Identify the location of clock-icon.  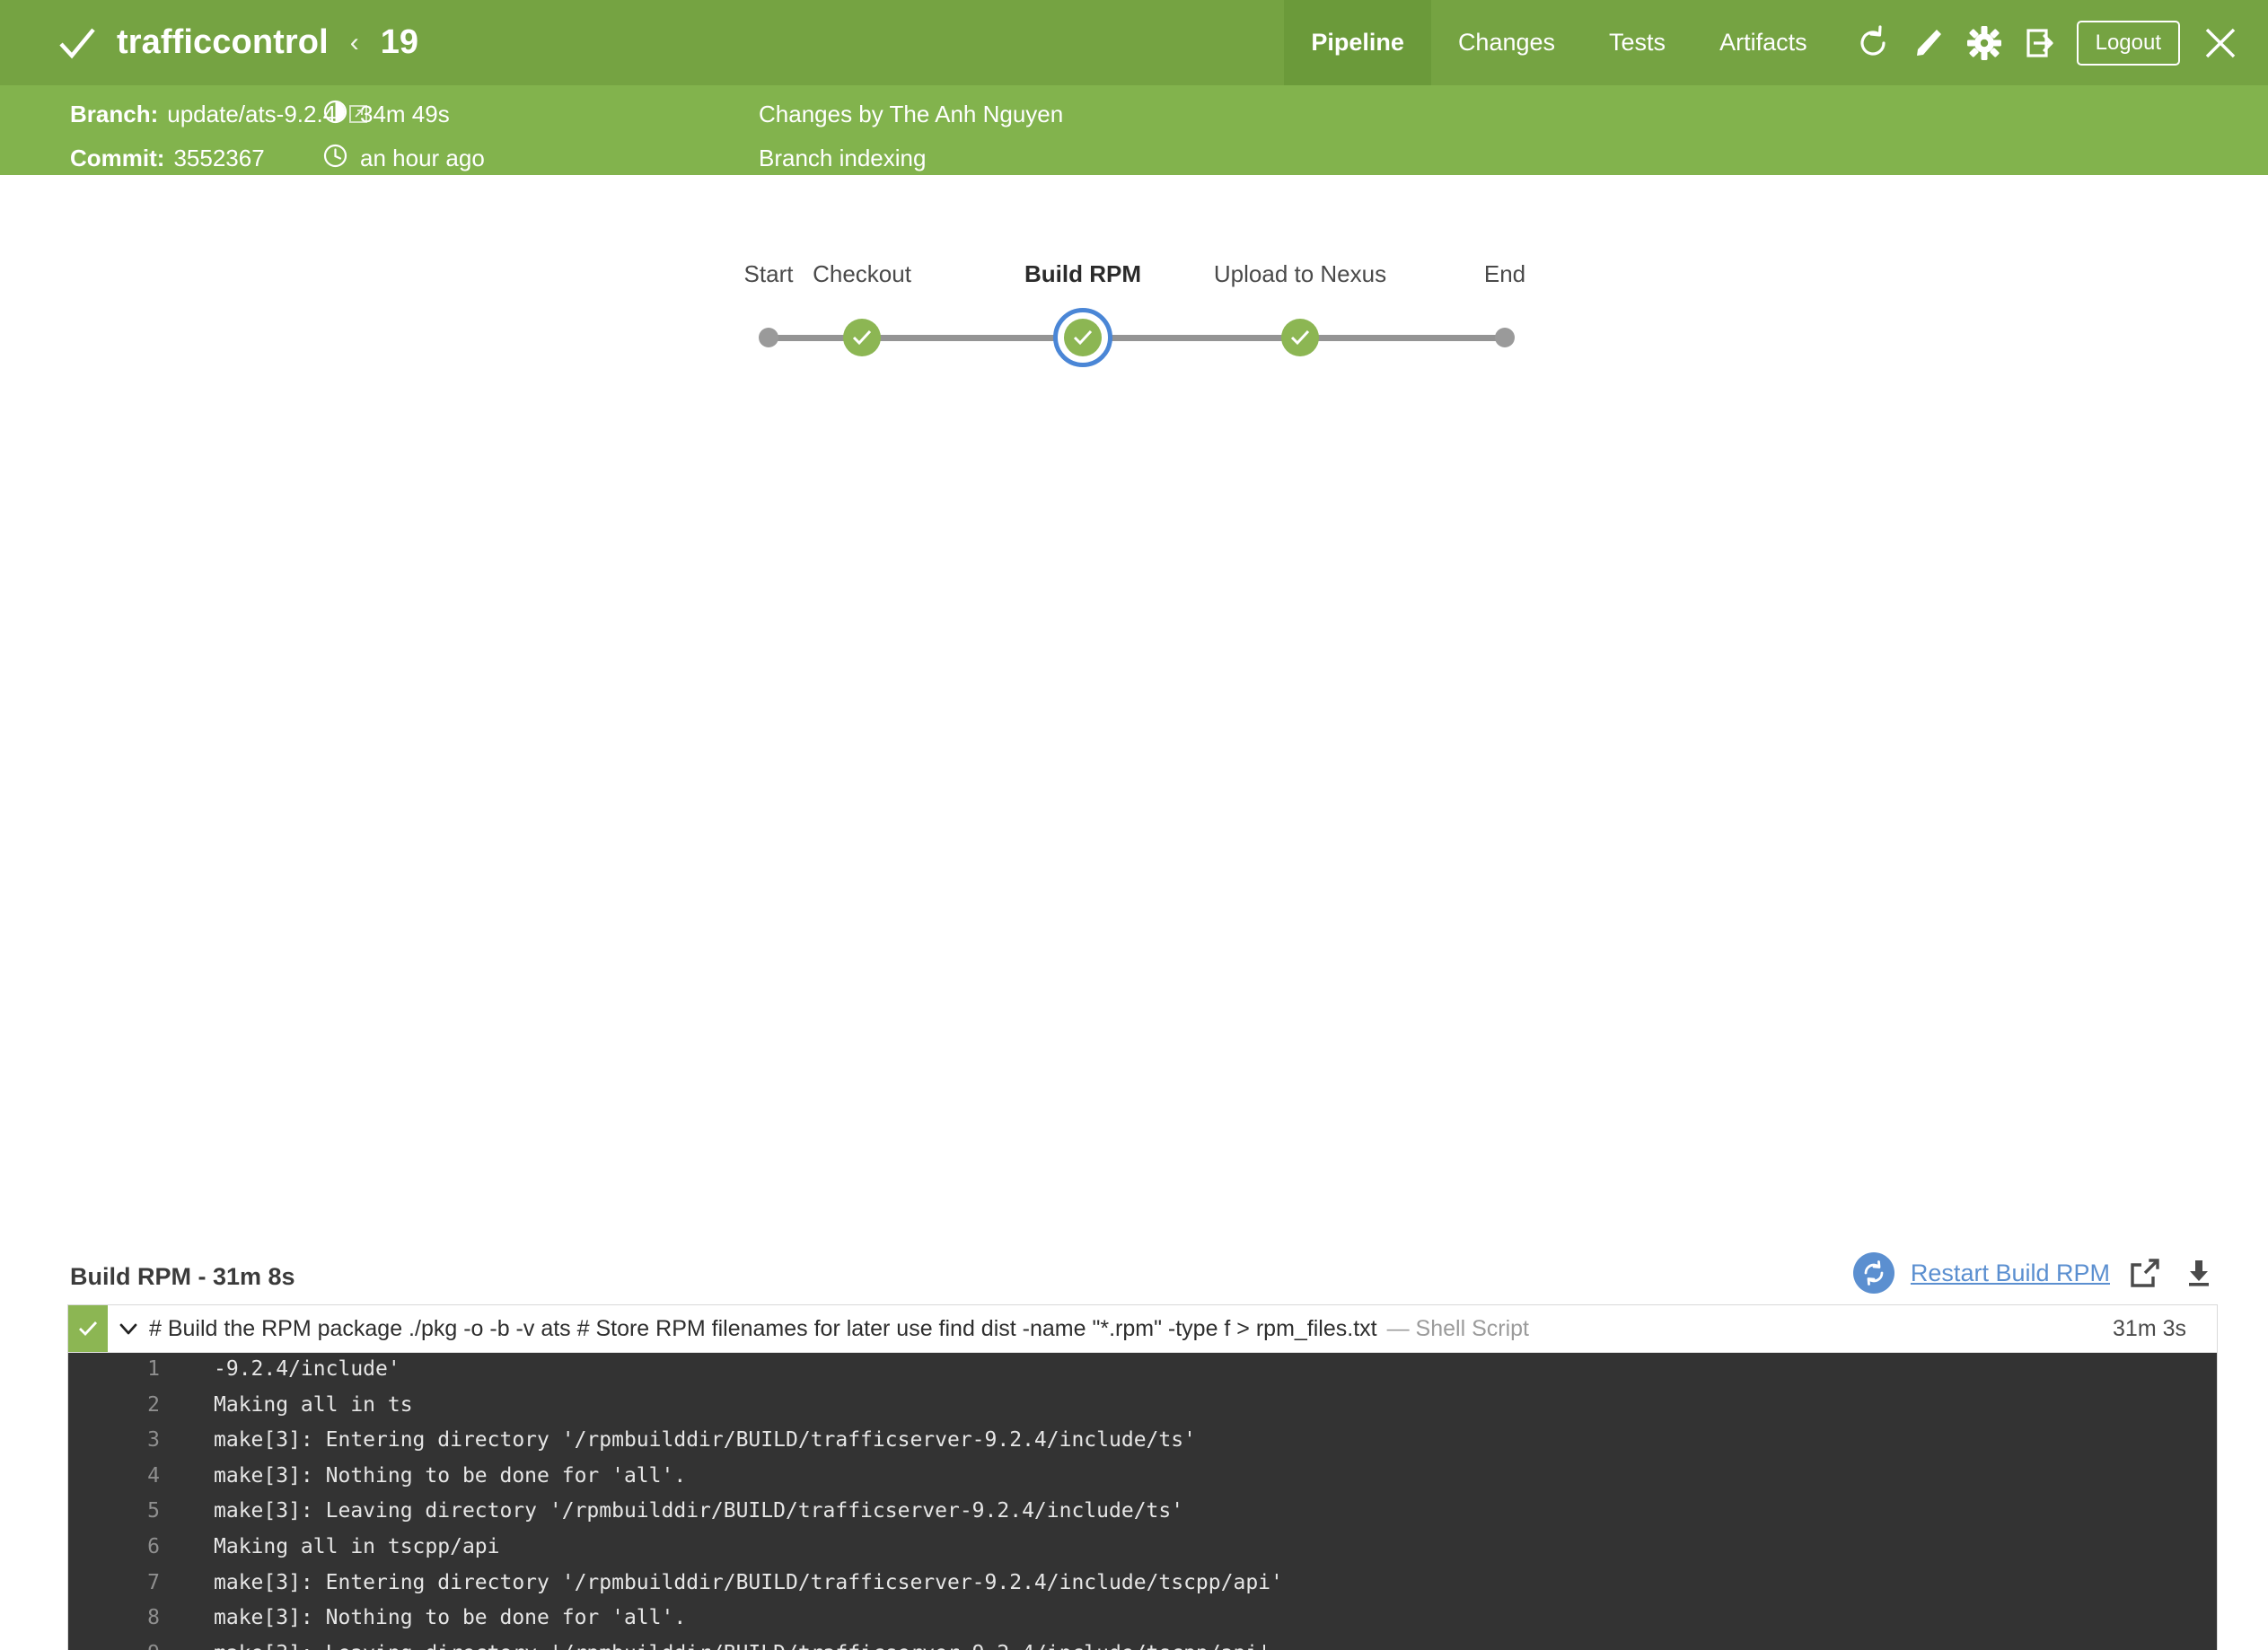
(335, 158).